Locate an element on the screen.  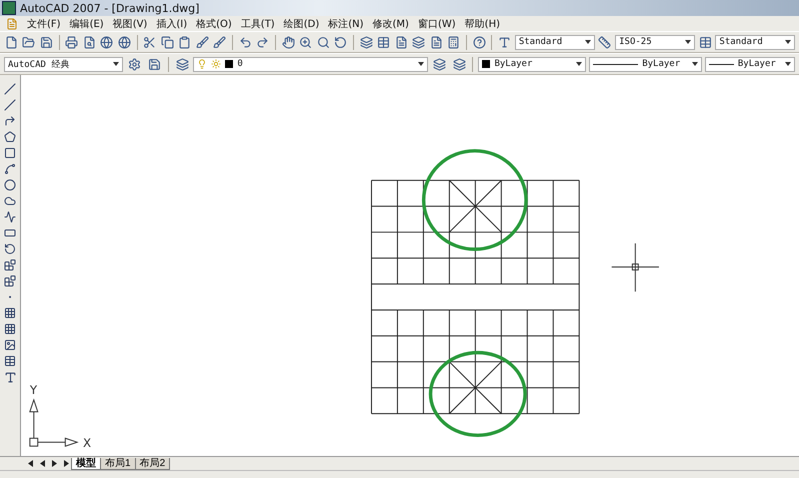
linetype-dropdown: ByLayer is located at coordinates (645, 64).